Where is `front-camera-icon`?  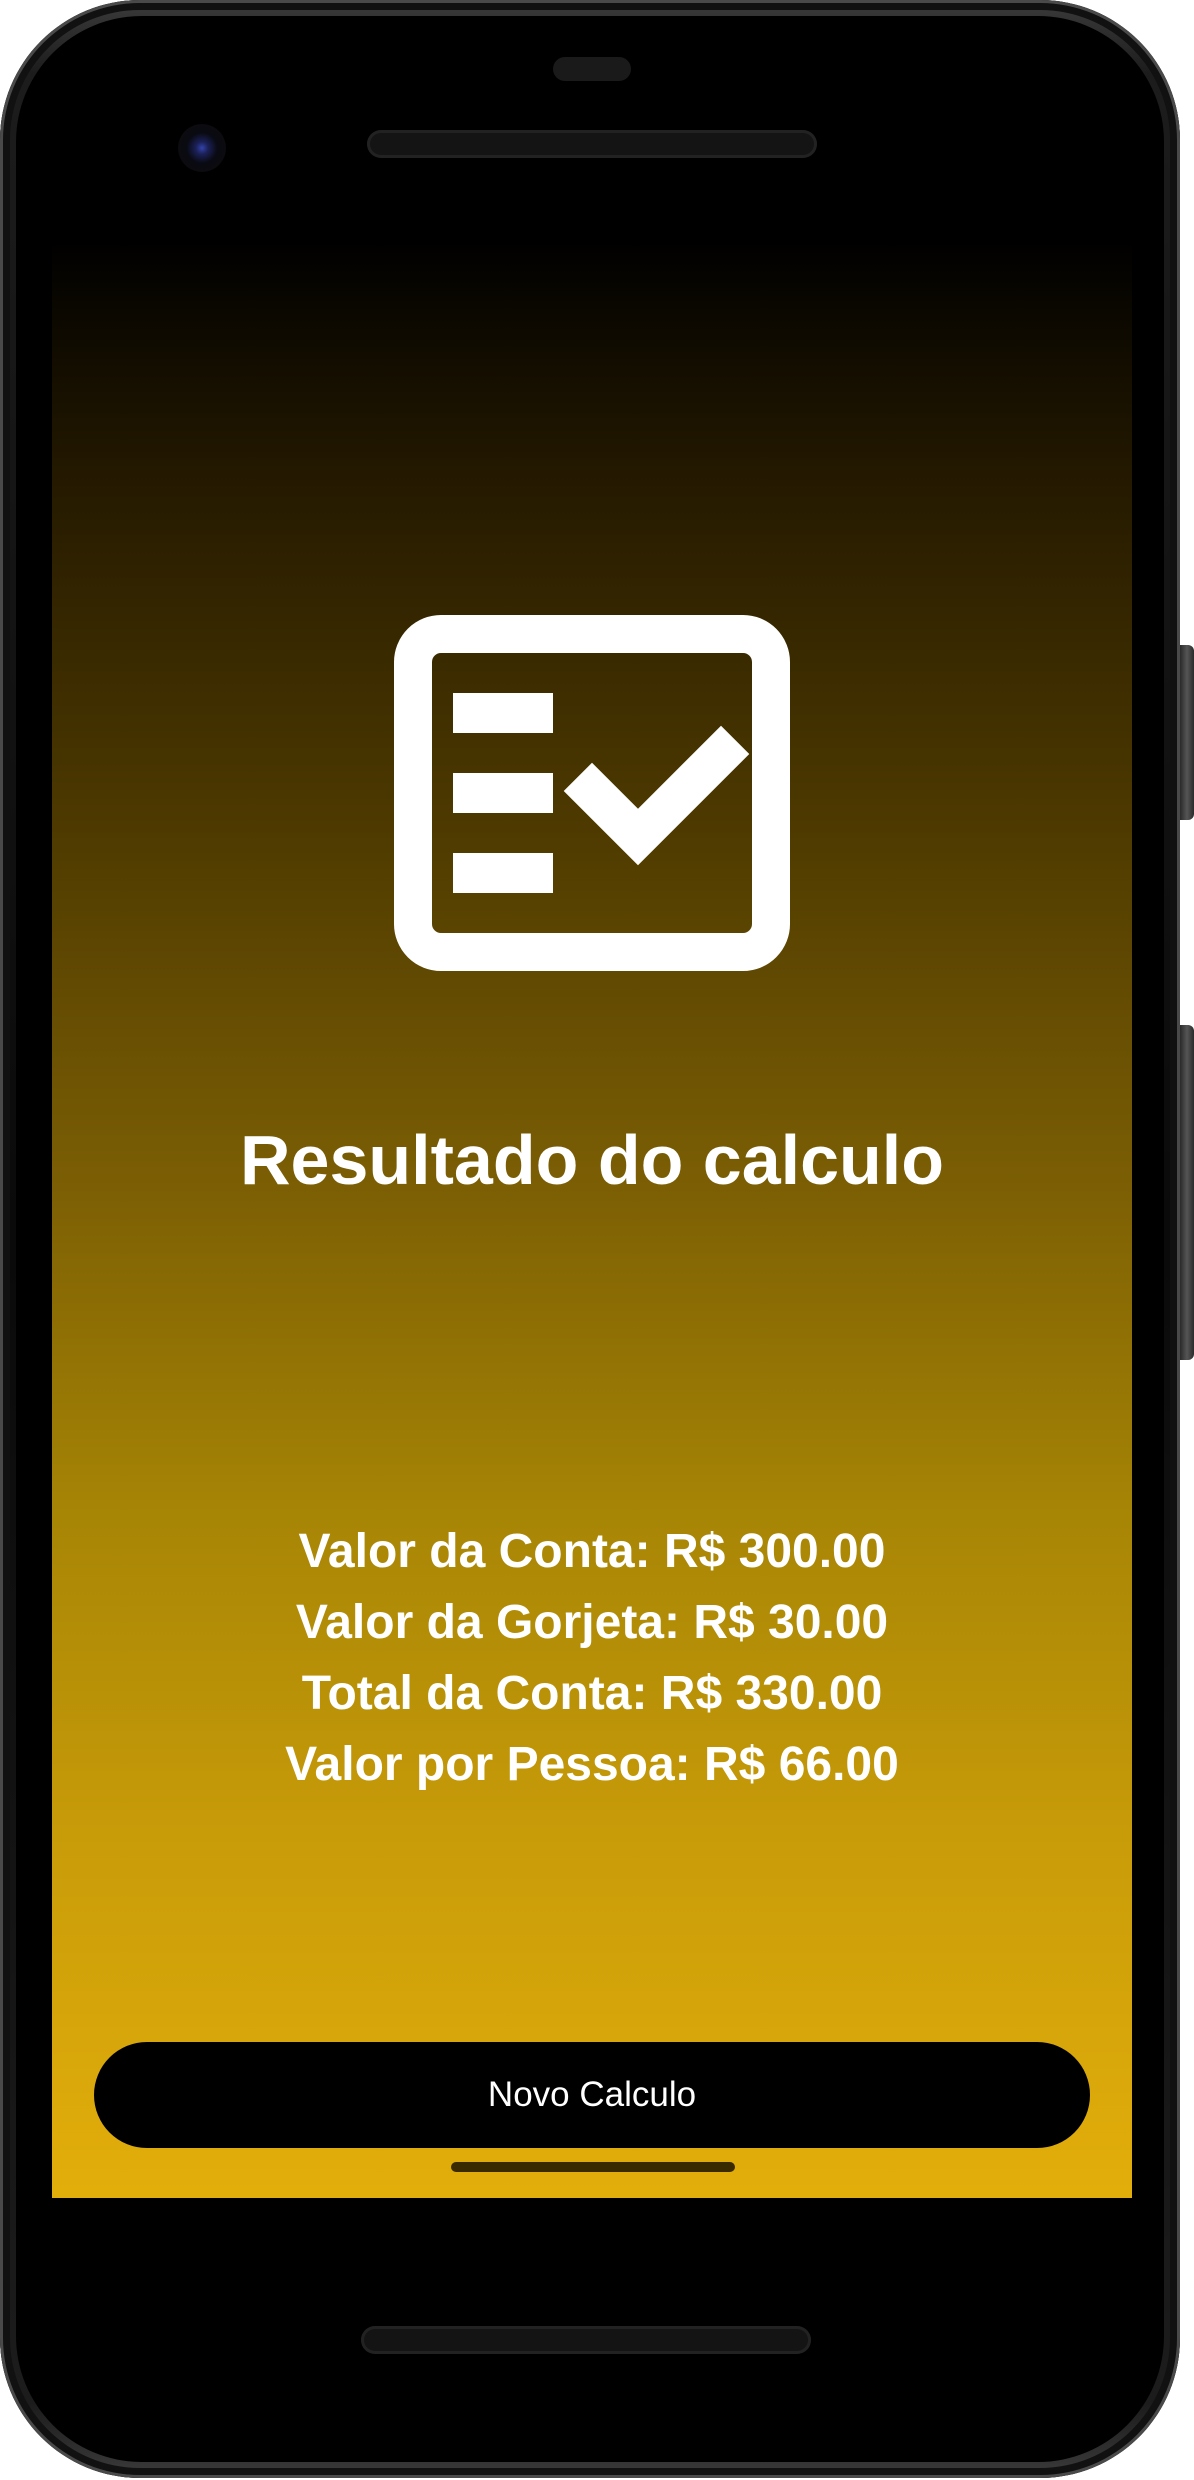
front-camera-icon is located at coordinates (202, 148).